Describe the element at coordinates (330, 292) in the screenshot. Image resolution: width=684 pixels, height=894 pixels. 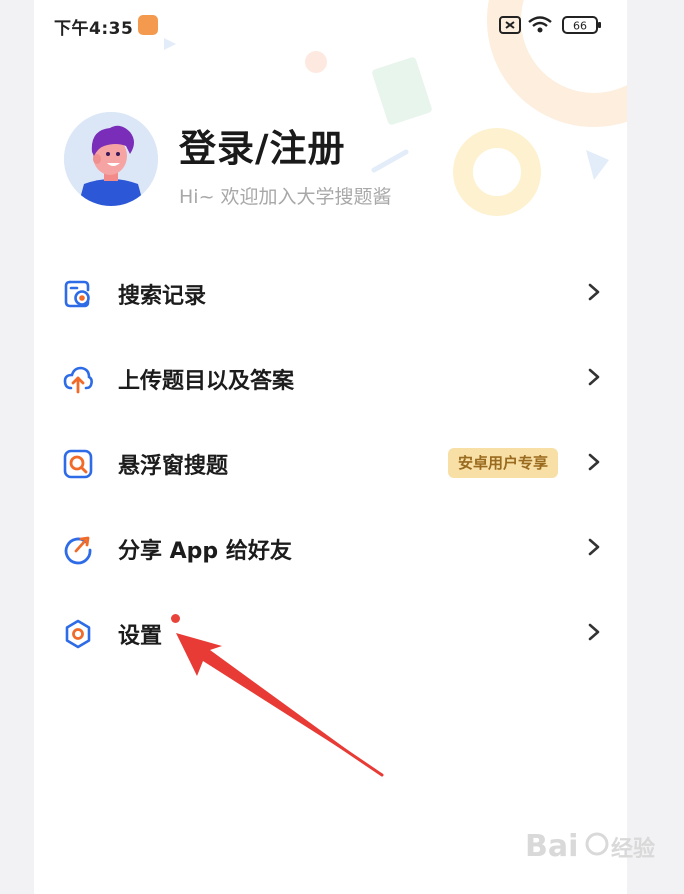
I see `menu-item-search-history: 搜索记录` at that location.